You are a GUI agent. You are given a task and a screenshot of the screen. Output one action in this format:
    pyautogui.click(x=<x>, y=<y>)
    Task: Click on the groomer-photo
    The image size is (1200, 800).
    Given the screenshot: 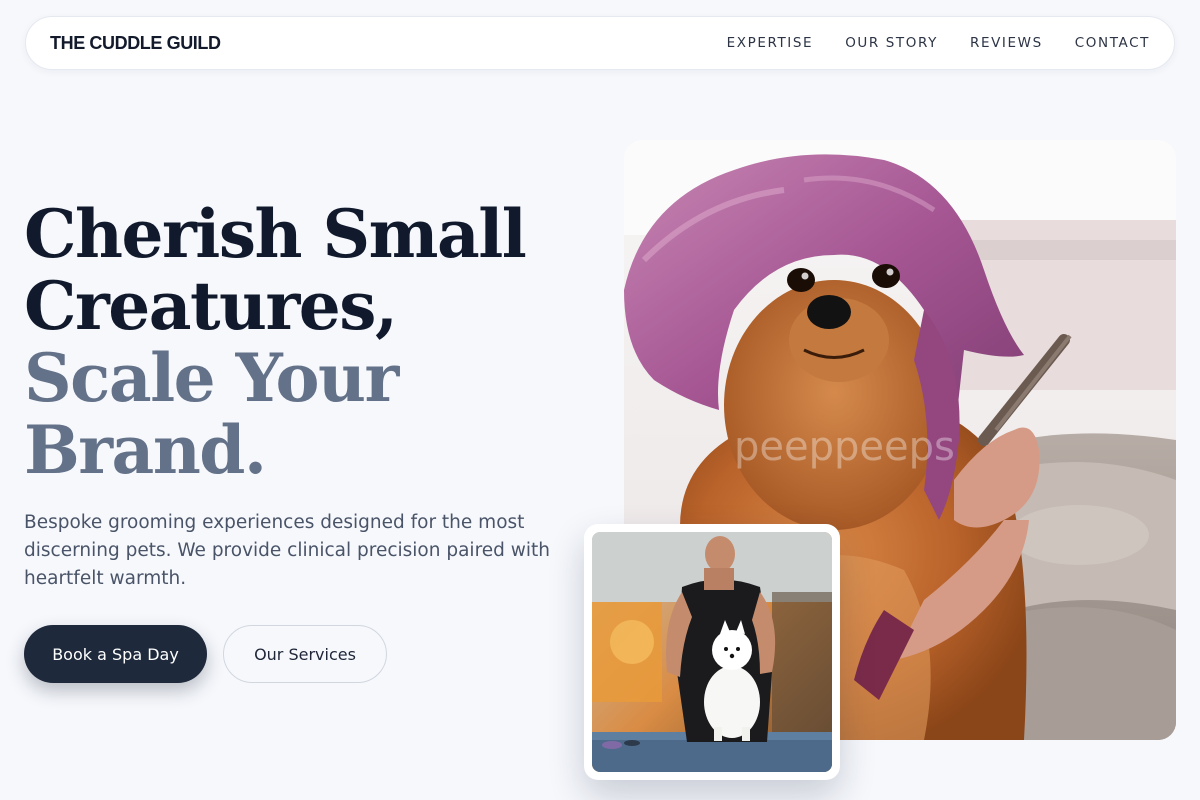 What is the action you would take?
    pyautogui.click(x=712, y=652)
    